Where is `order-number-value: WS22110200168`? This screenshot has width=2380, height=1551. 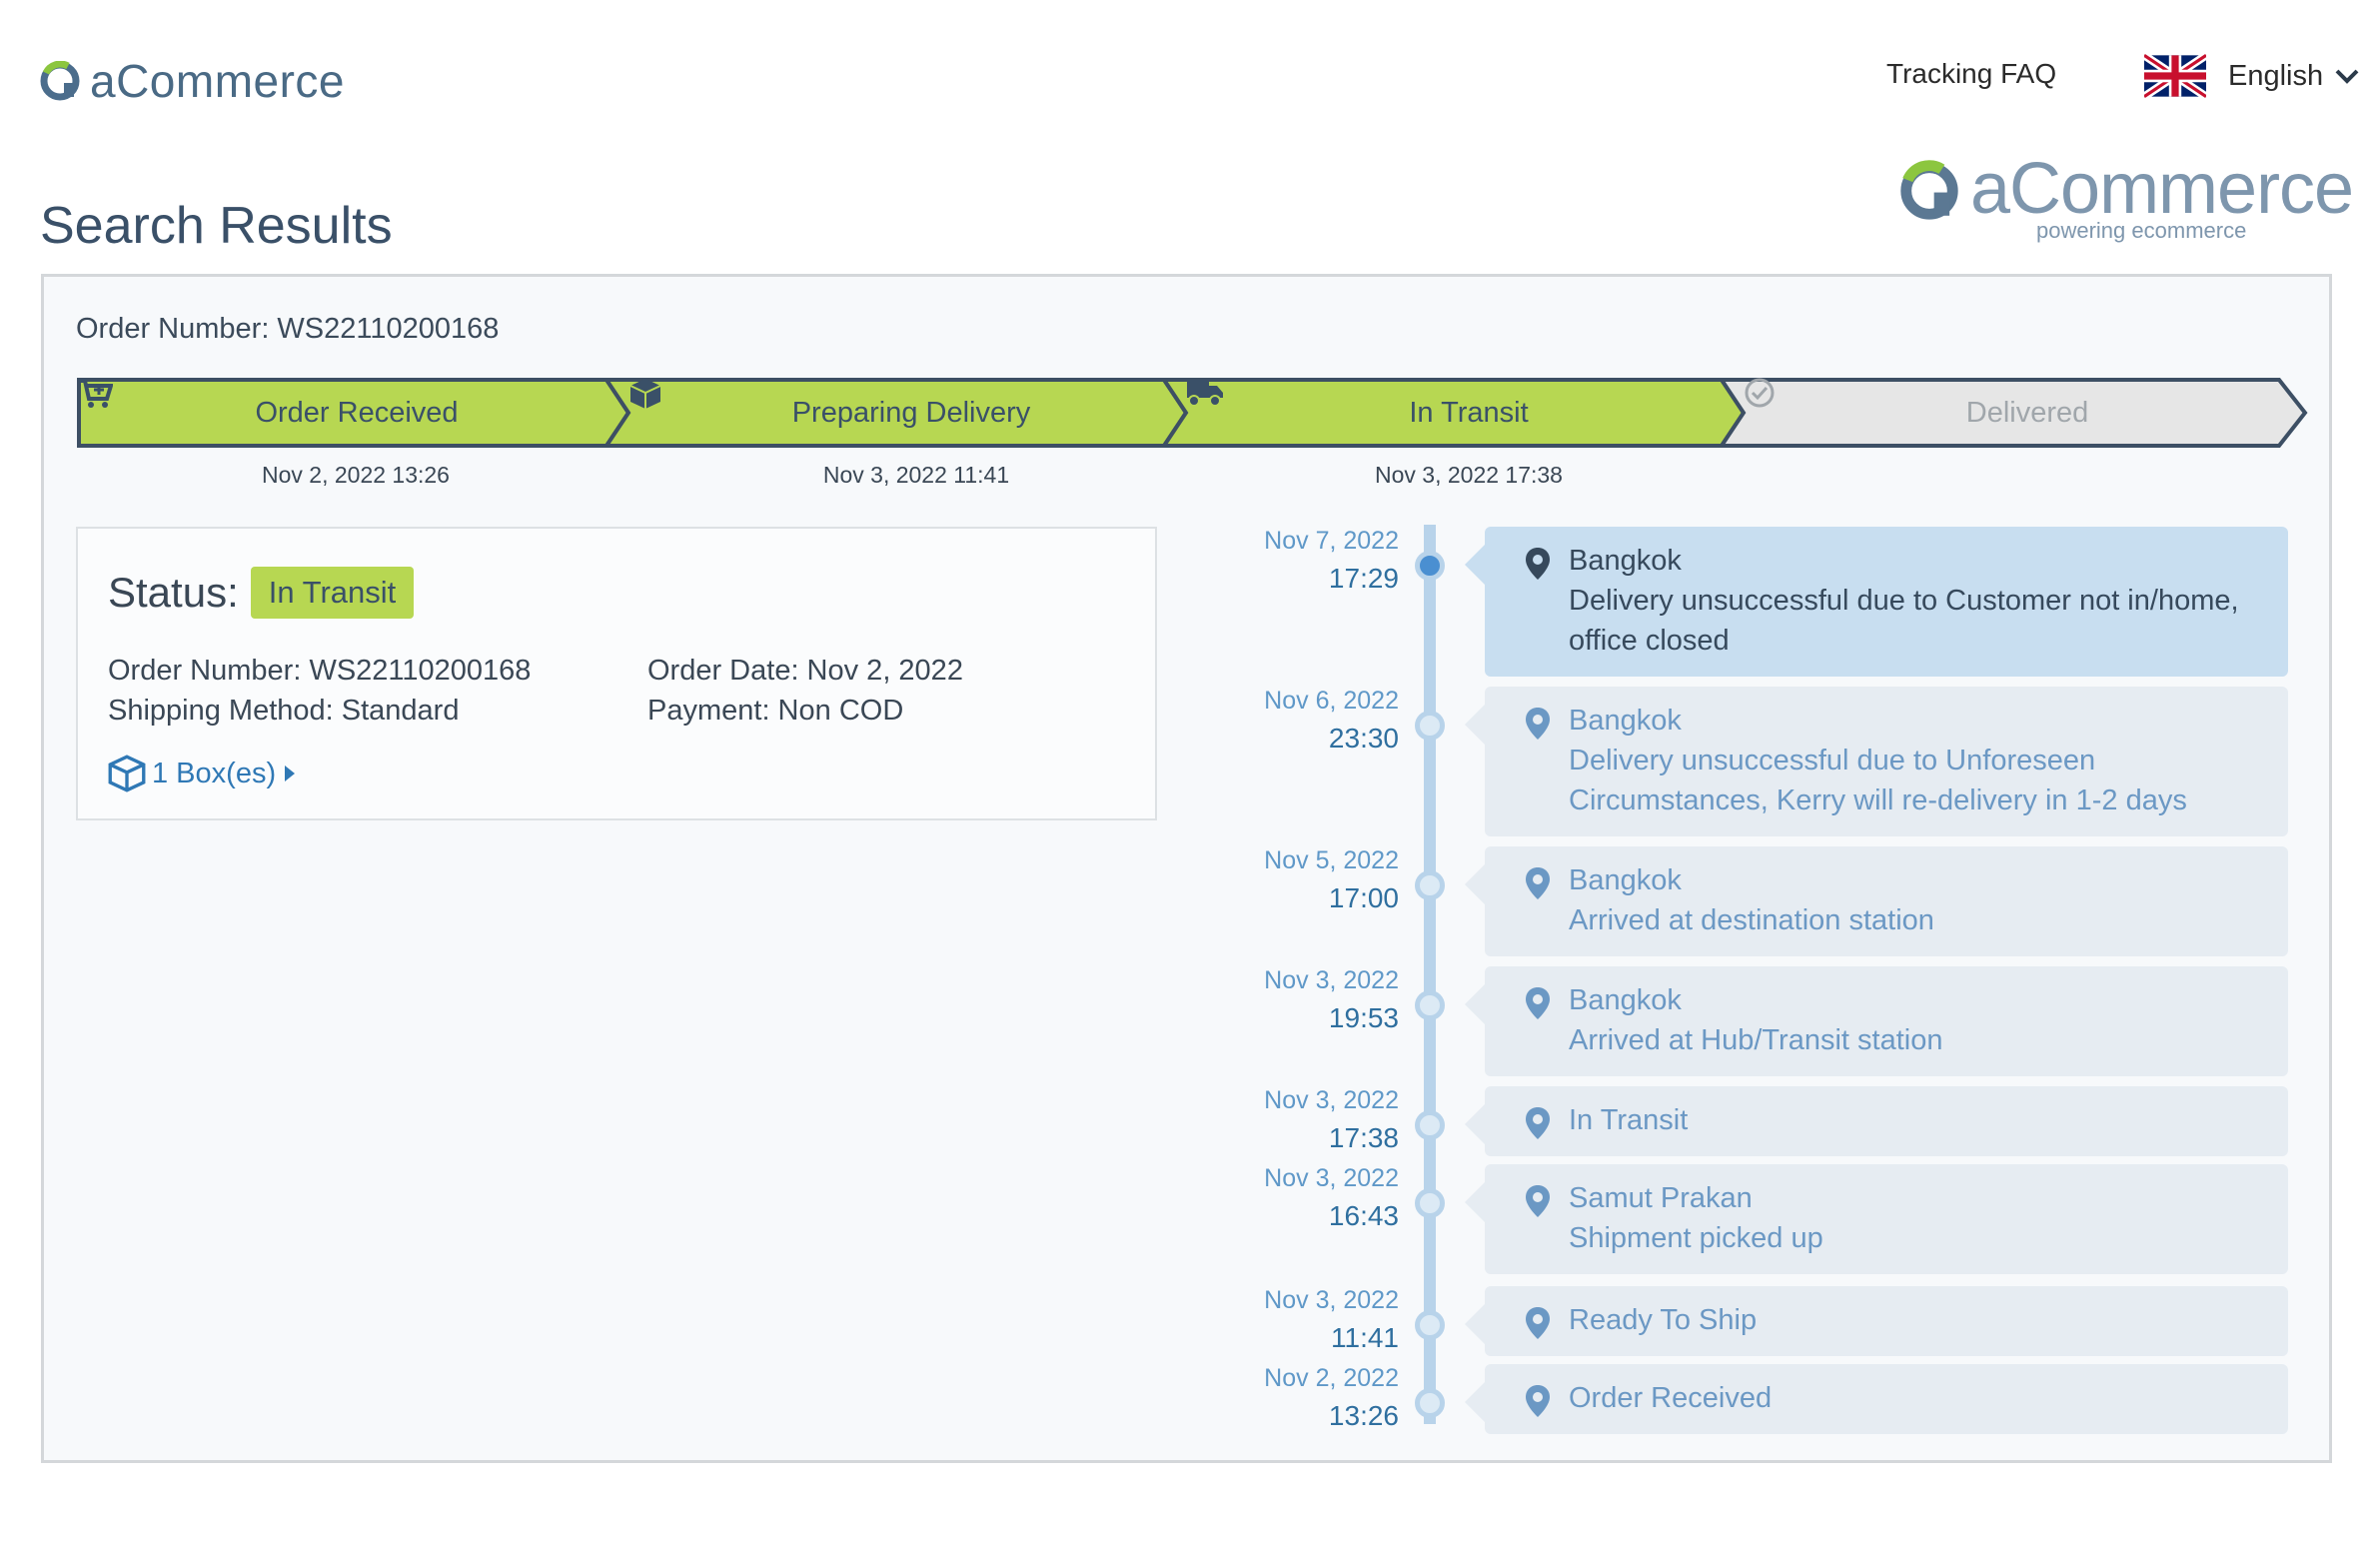 order-number-value: WS22110200168 is located at coordinates (388, 329).